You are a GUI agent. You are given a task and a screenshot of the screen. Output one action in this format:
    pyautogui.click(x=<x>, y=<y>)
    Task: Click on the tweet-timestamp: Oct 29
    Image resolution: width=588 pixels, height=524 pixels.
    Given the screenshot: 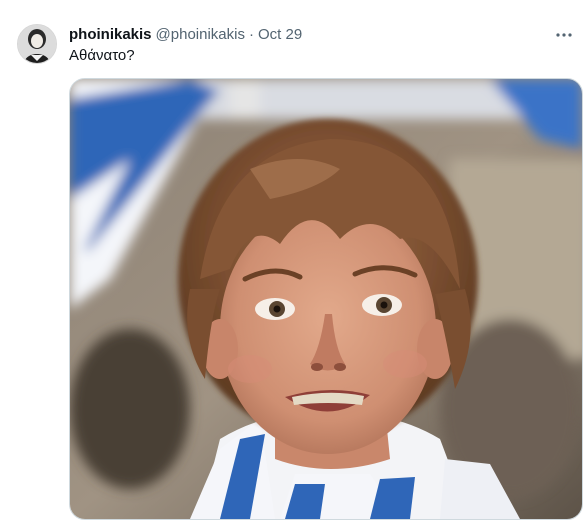 What is the action you would take?
    pyautogui.click(x=280, y=35)
    